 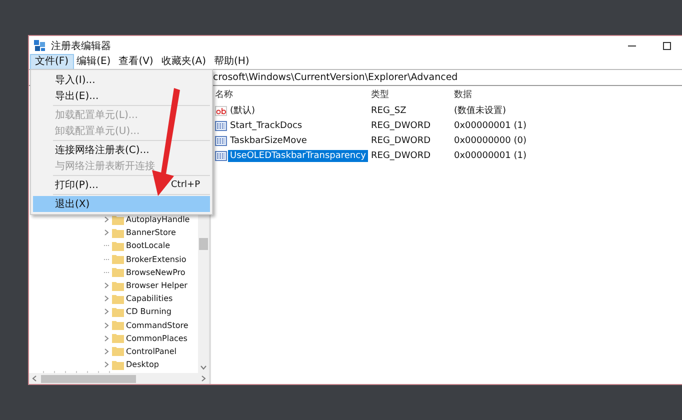 What do you see at coordinates (81, 46) in the screenshot?
I see `window-title: 注册表编辑器` at bounding box center [81, 46].